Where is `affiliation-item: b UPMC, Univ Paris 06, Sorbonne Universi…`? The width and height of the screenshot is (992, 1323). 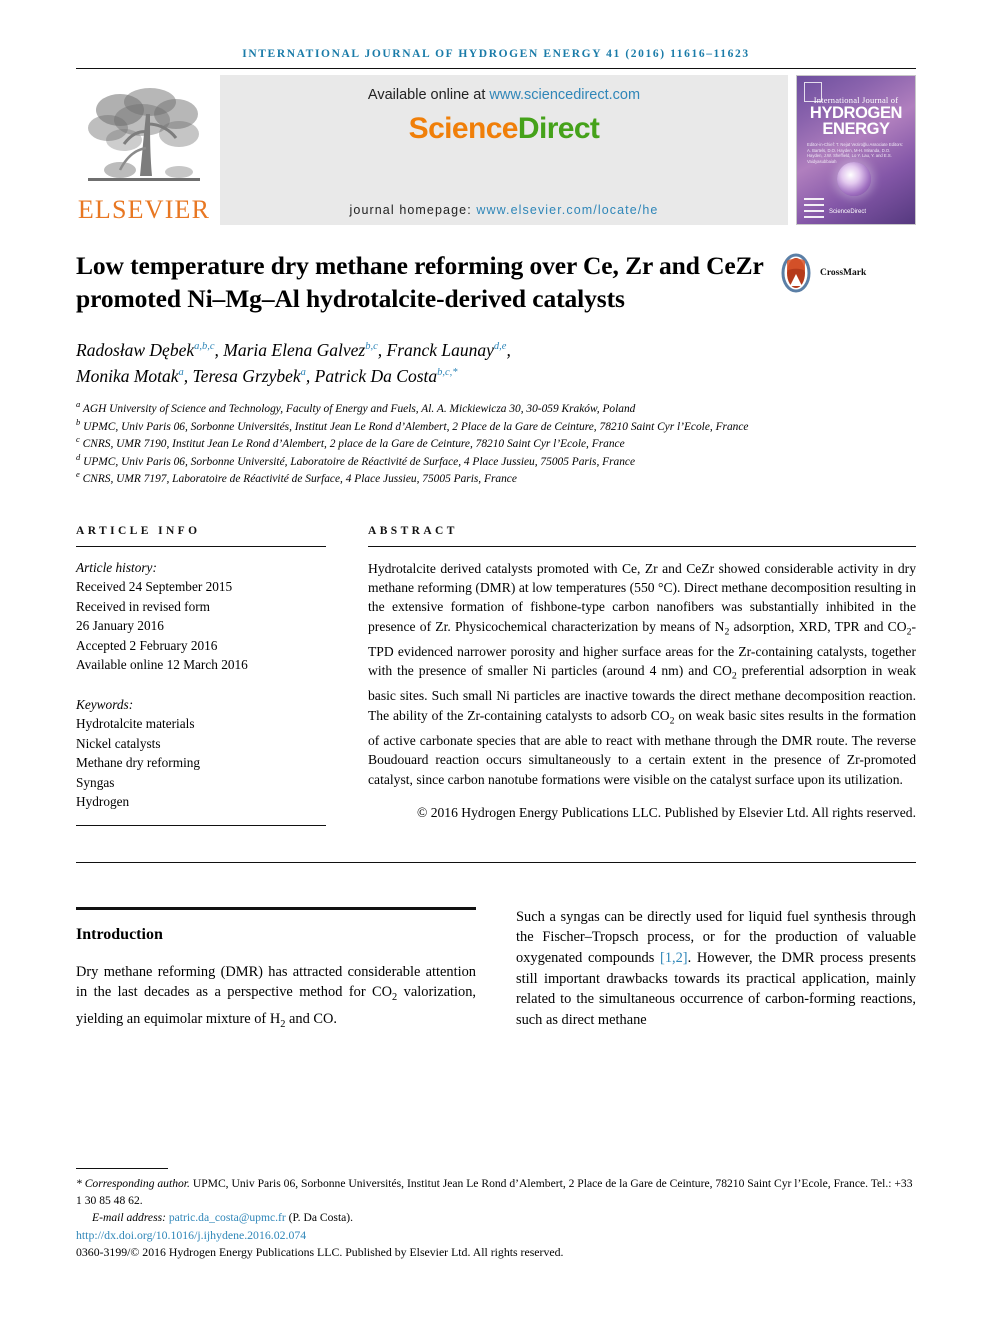
affiliation-item: b UPMC, Univ Paris 06, Sorbonne Universi… is located at coordinates (486, 426).